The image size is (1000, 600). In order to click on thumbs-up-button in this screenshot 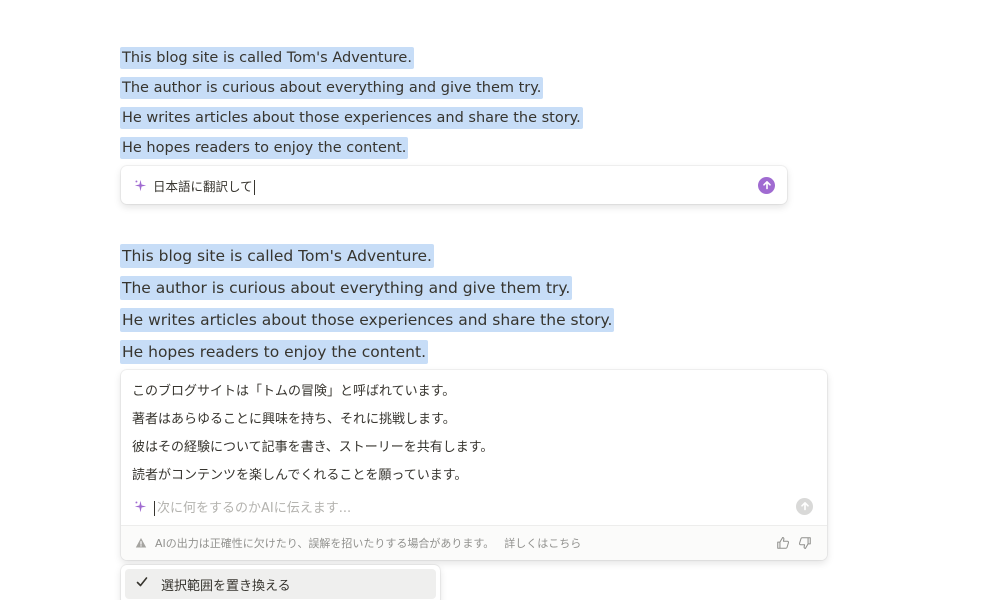, I will do `click(783, 543)`.